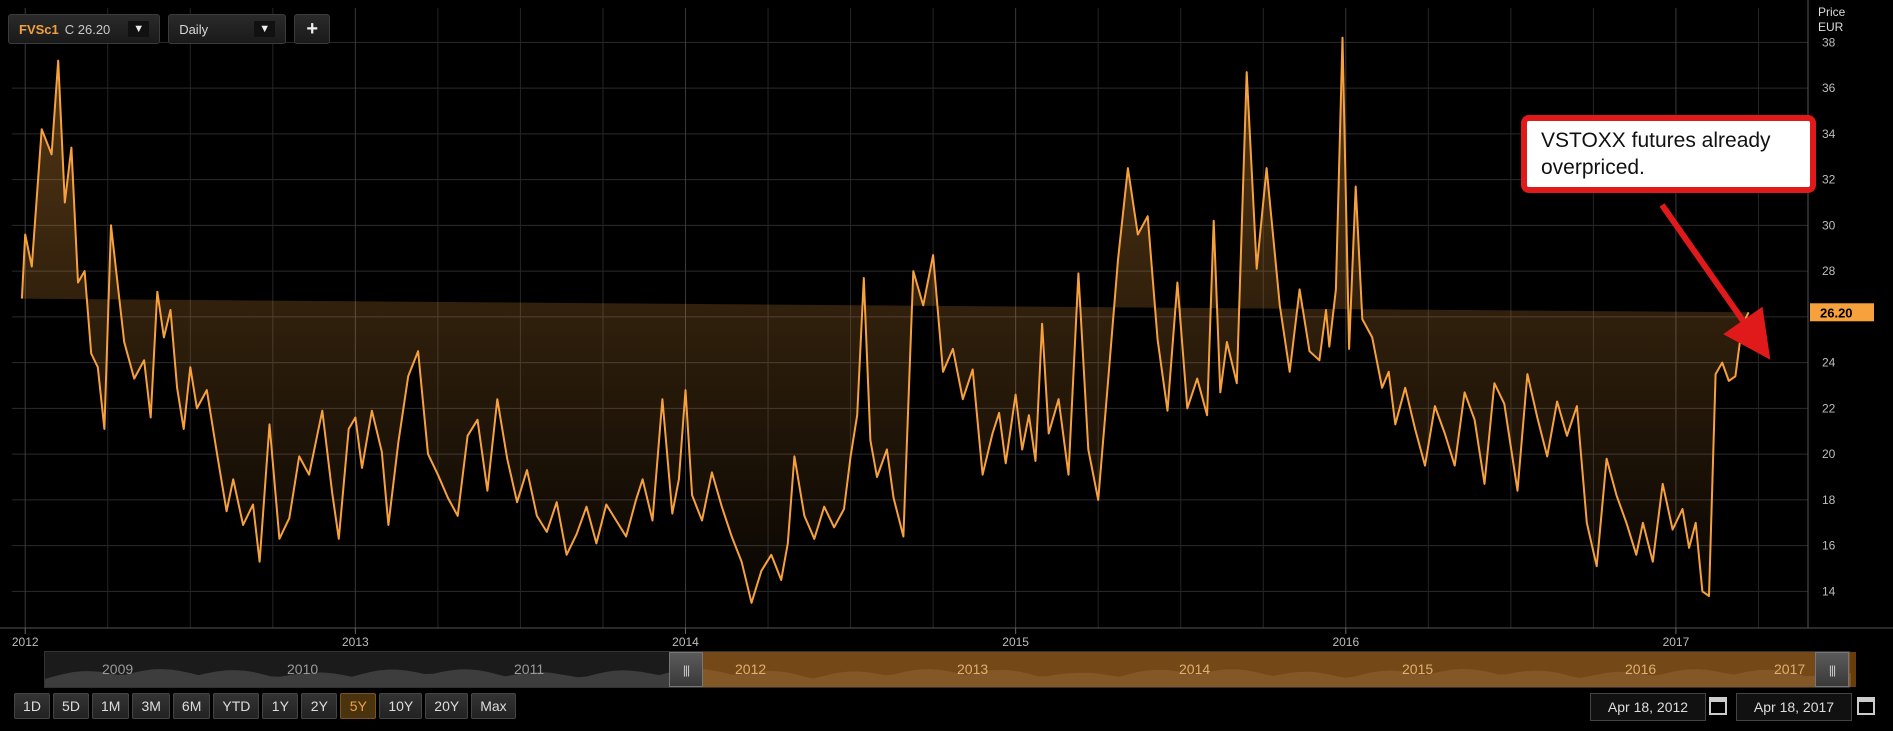 This screenshot has width=1893, height=731. What do you see at coordinates (1656, 154) in the screenshot?
I see `annotation-text: VSTOXX futures already overpriced.` at bounding box center [1656, 154].